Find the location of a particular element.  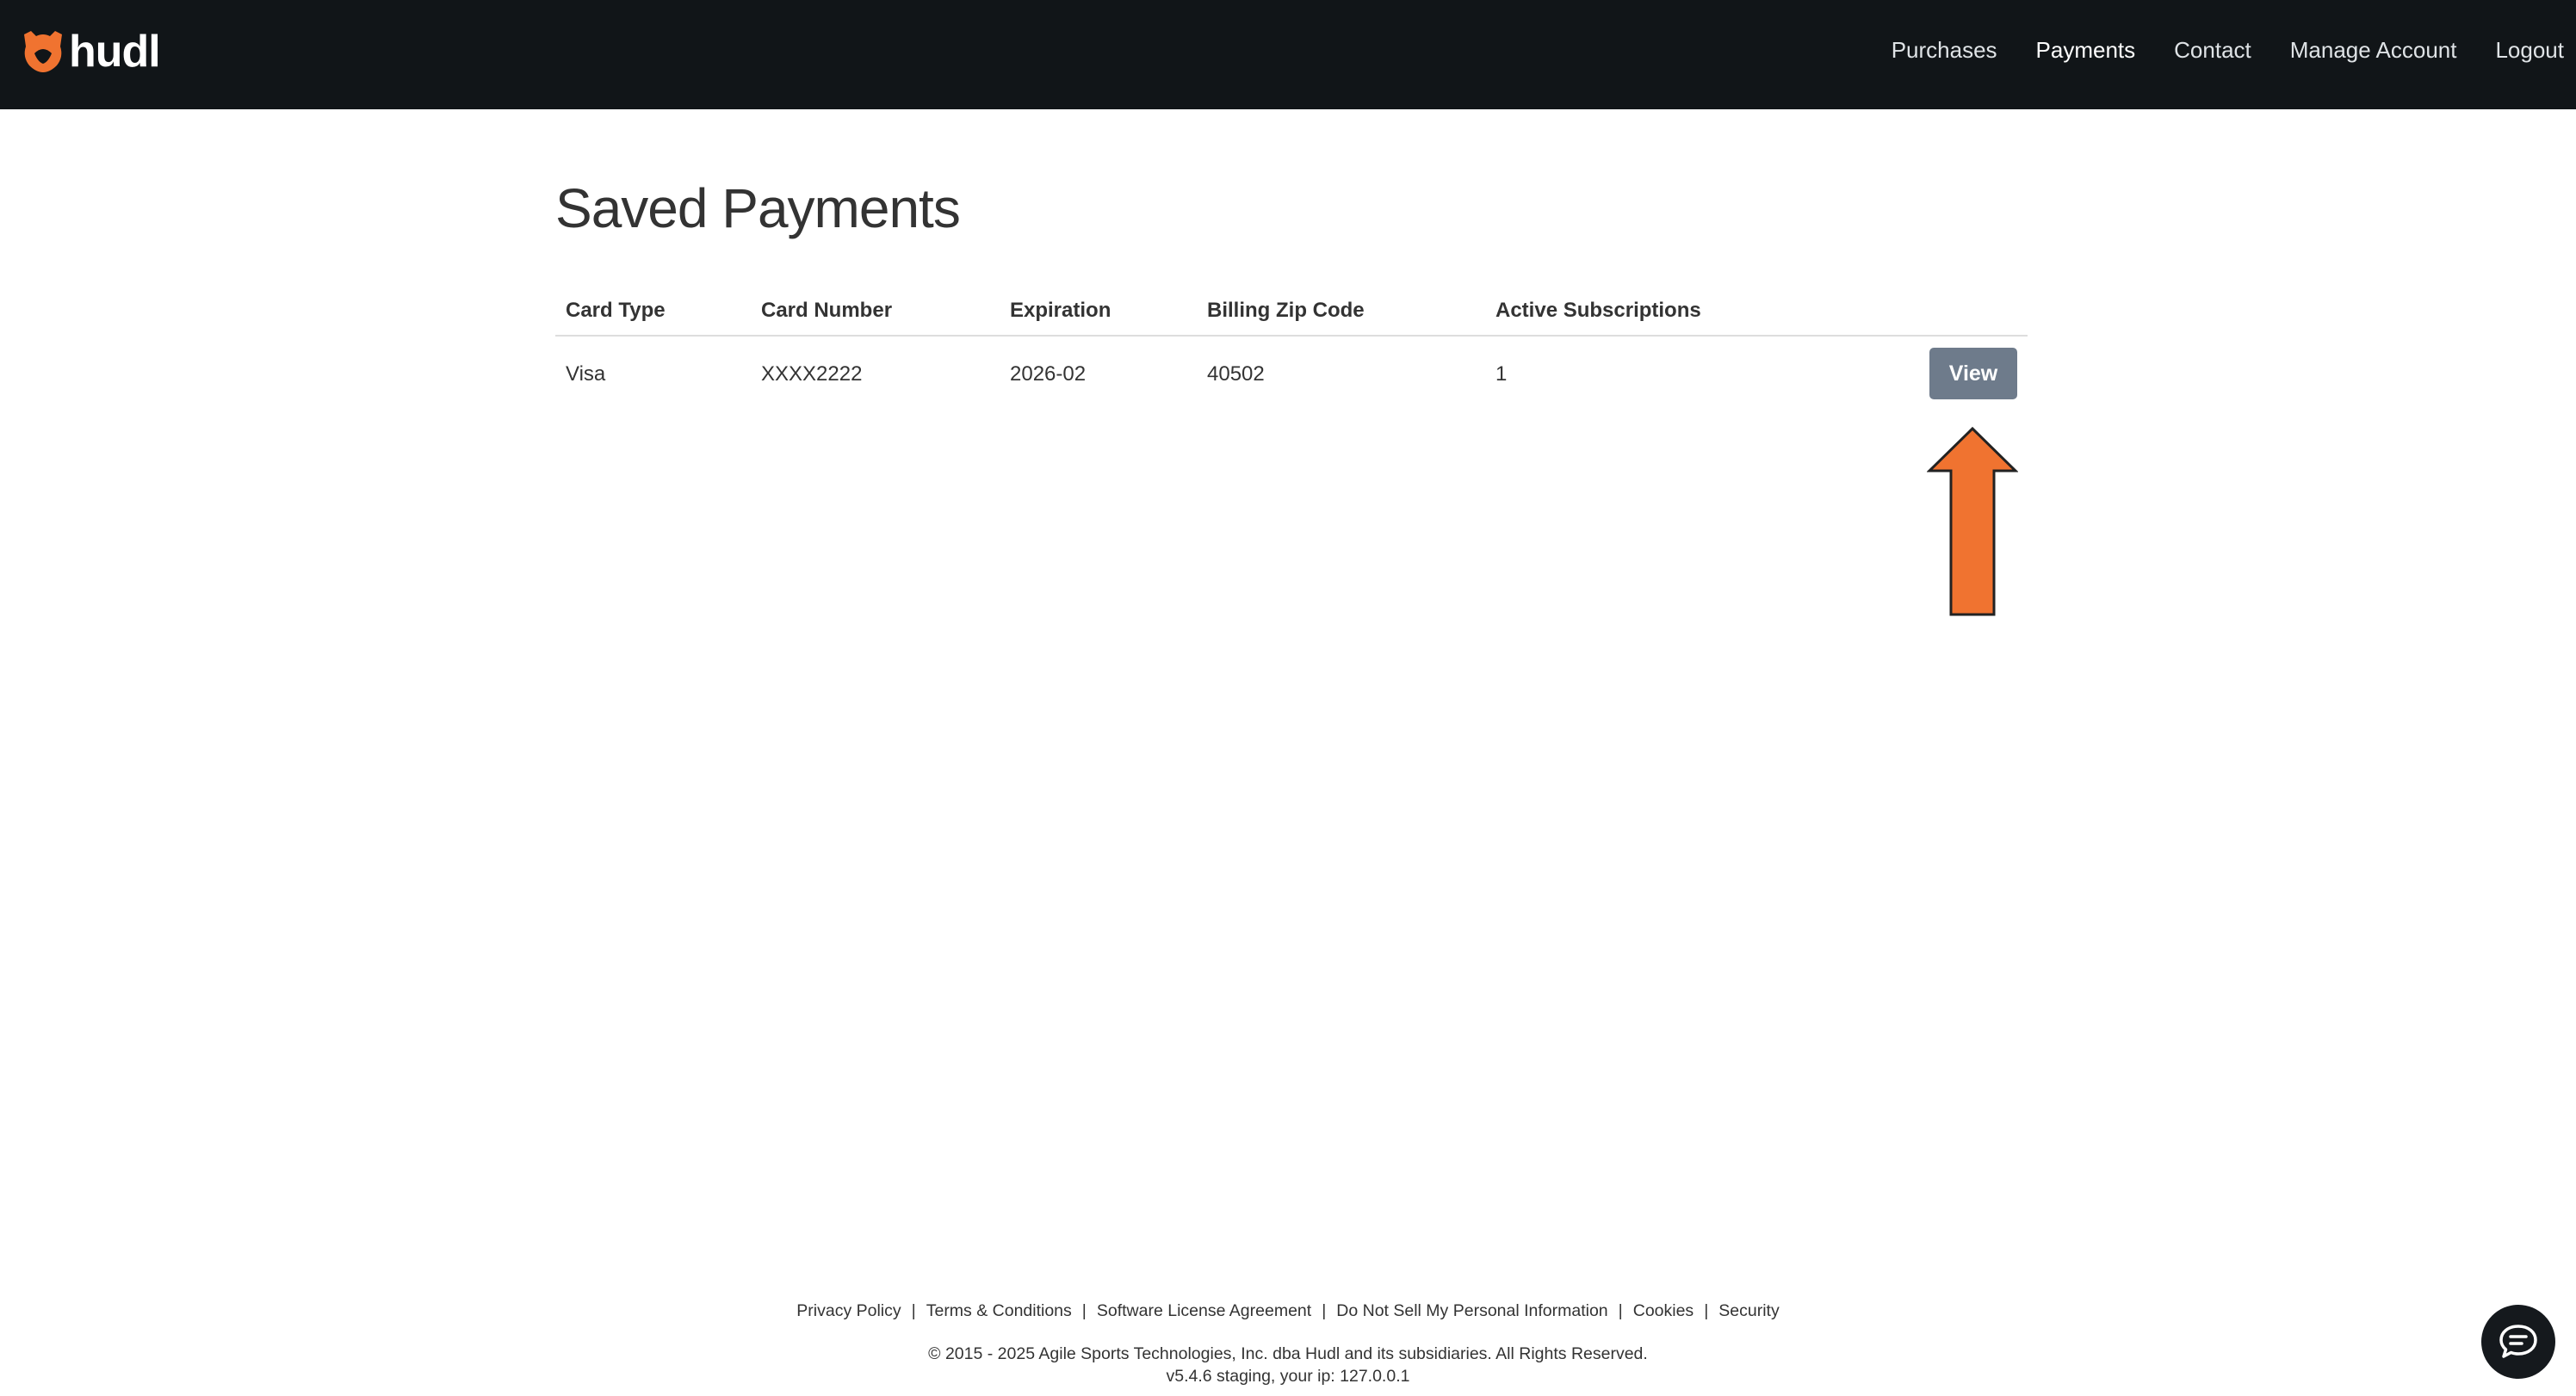

nav-contact: Contact is located at coordinates (2213, 50).